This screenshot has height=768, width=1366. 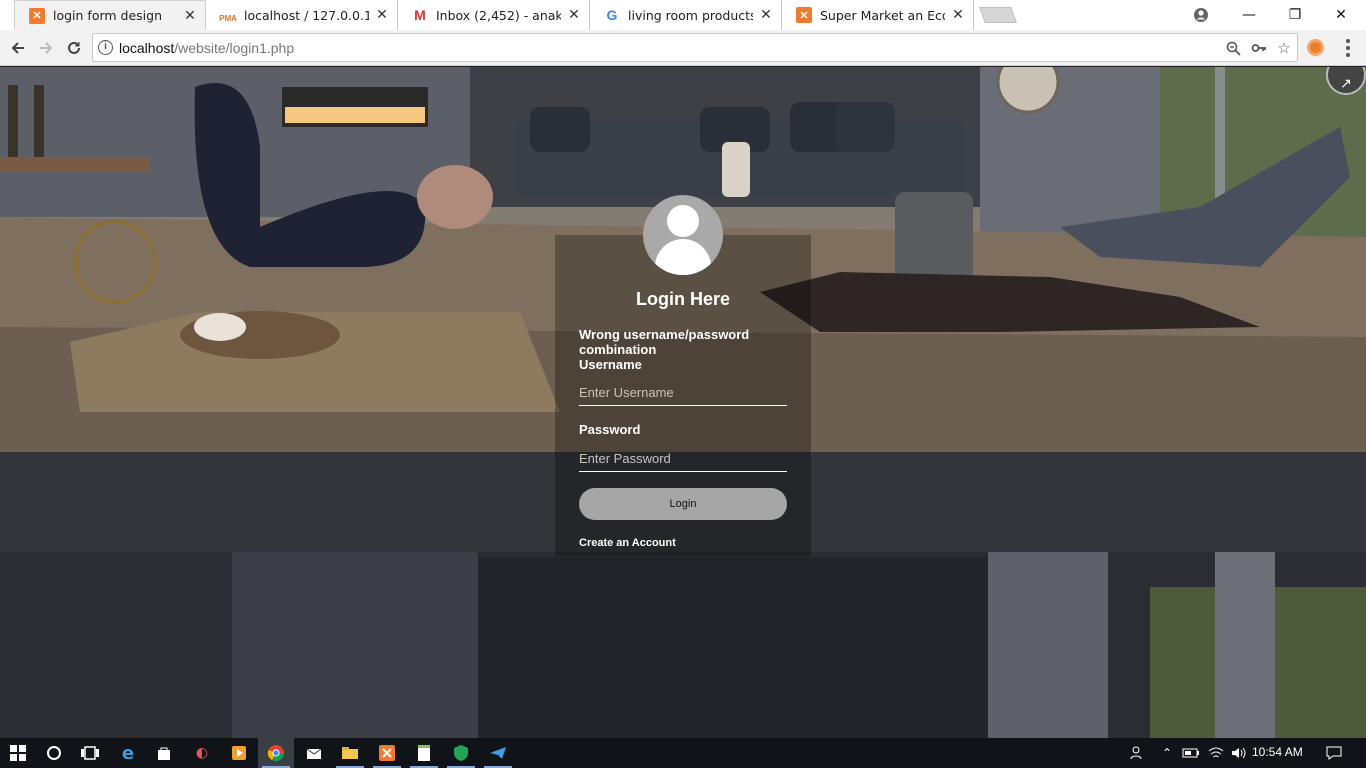 What do you see at coordinates (683, 504) in the screenshot?
I see `login-button: Login` at bounding box center [683, 504].